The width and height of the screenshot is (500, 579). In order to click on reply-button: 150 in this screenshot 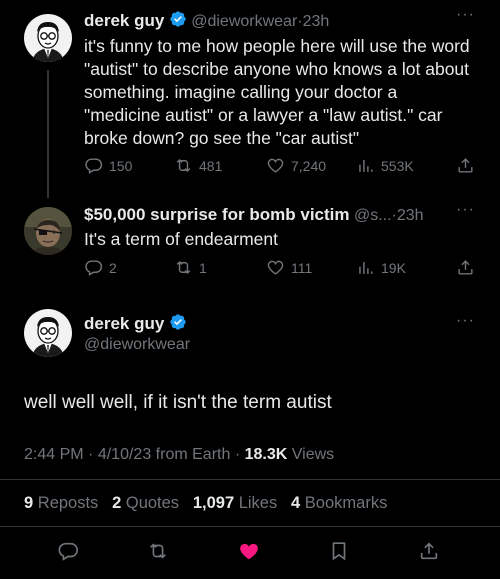, I will do `click(108, 165)`.